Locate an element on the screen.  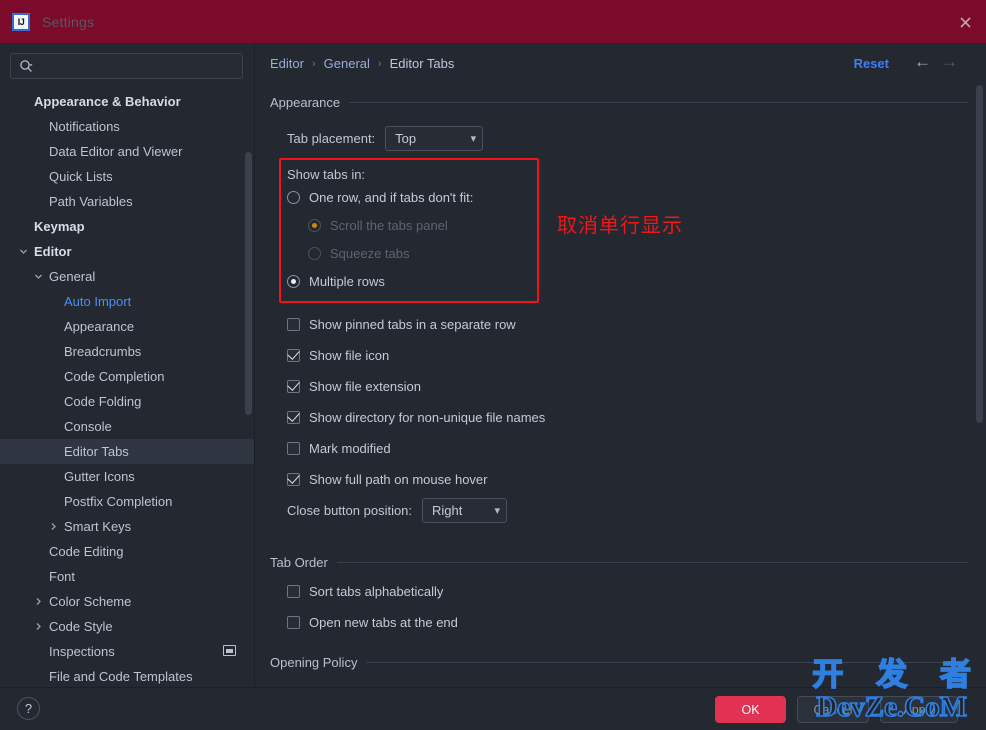
sidebar-item-label: Auto Import is located at coordinates (98, 301).